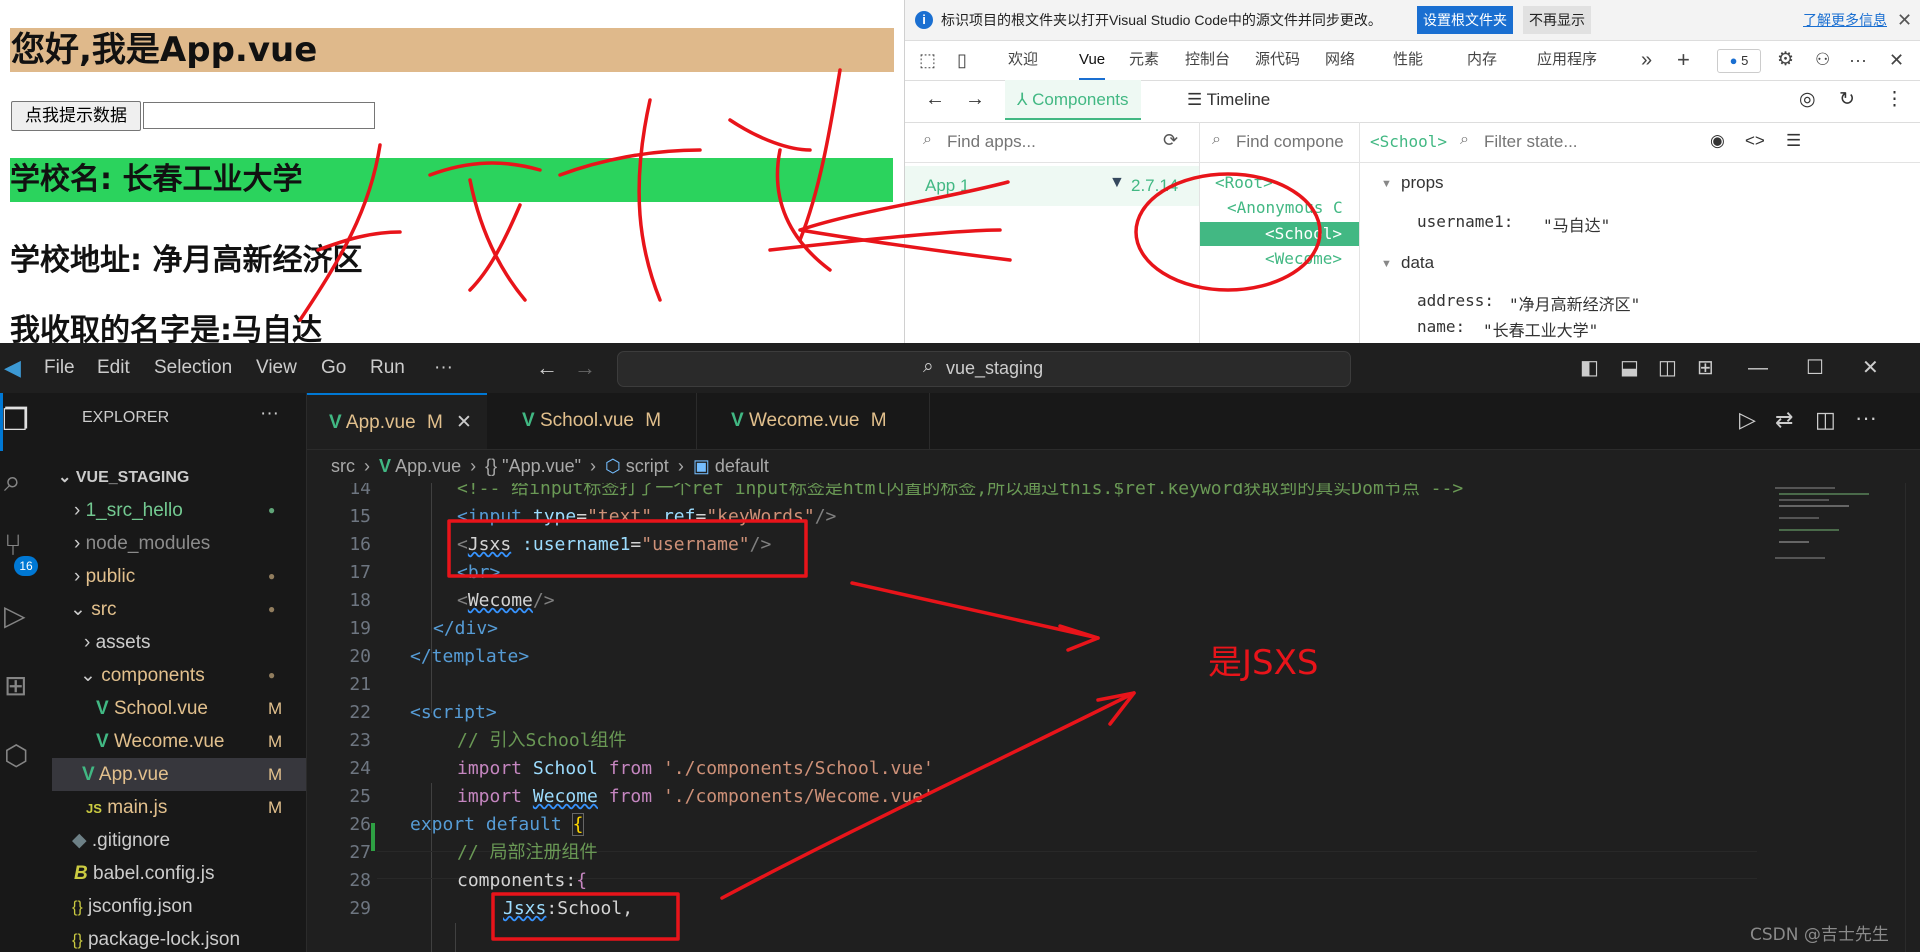 Image resolution: width=1920 pixels, height=952 pixels. What do you see at coordinates (1819, 935) in the screenshot?
I see `csdn-watermark: CSDN @吉士先生` at bounding box center [1819, 935].